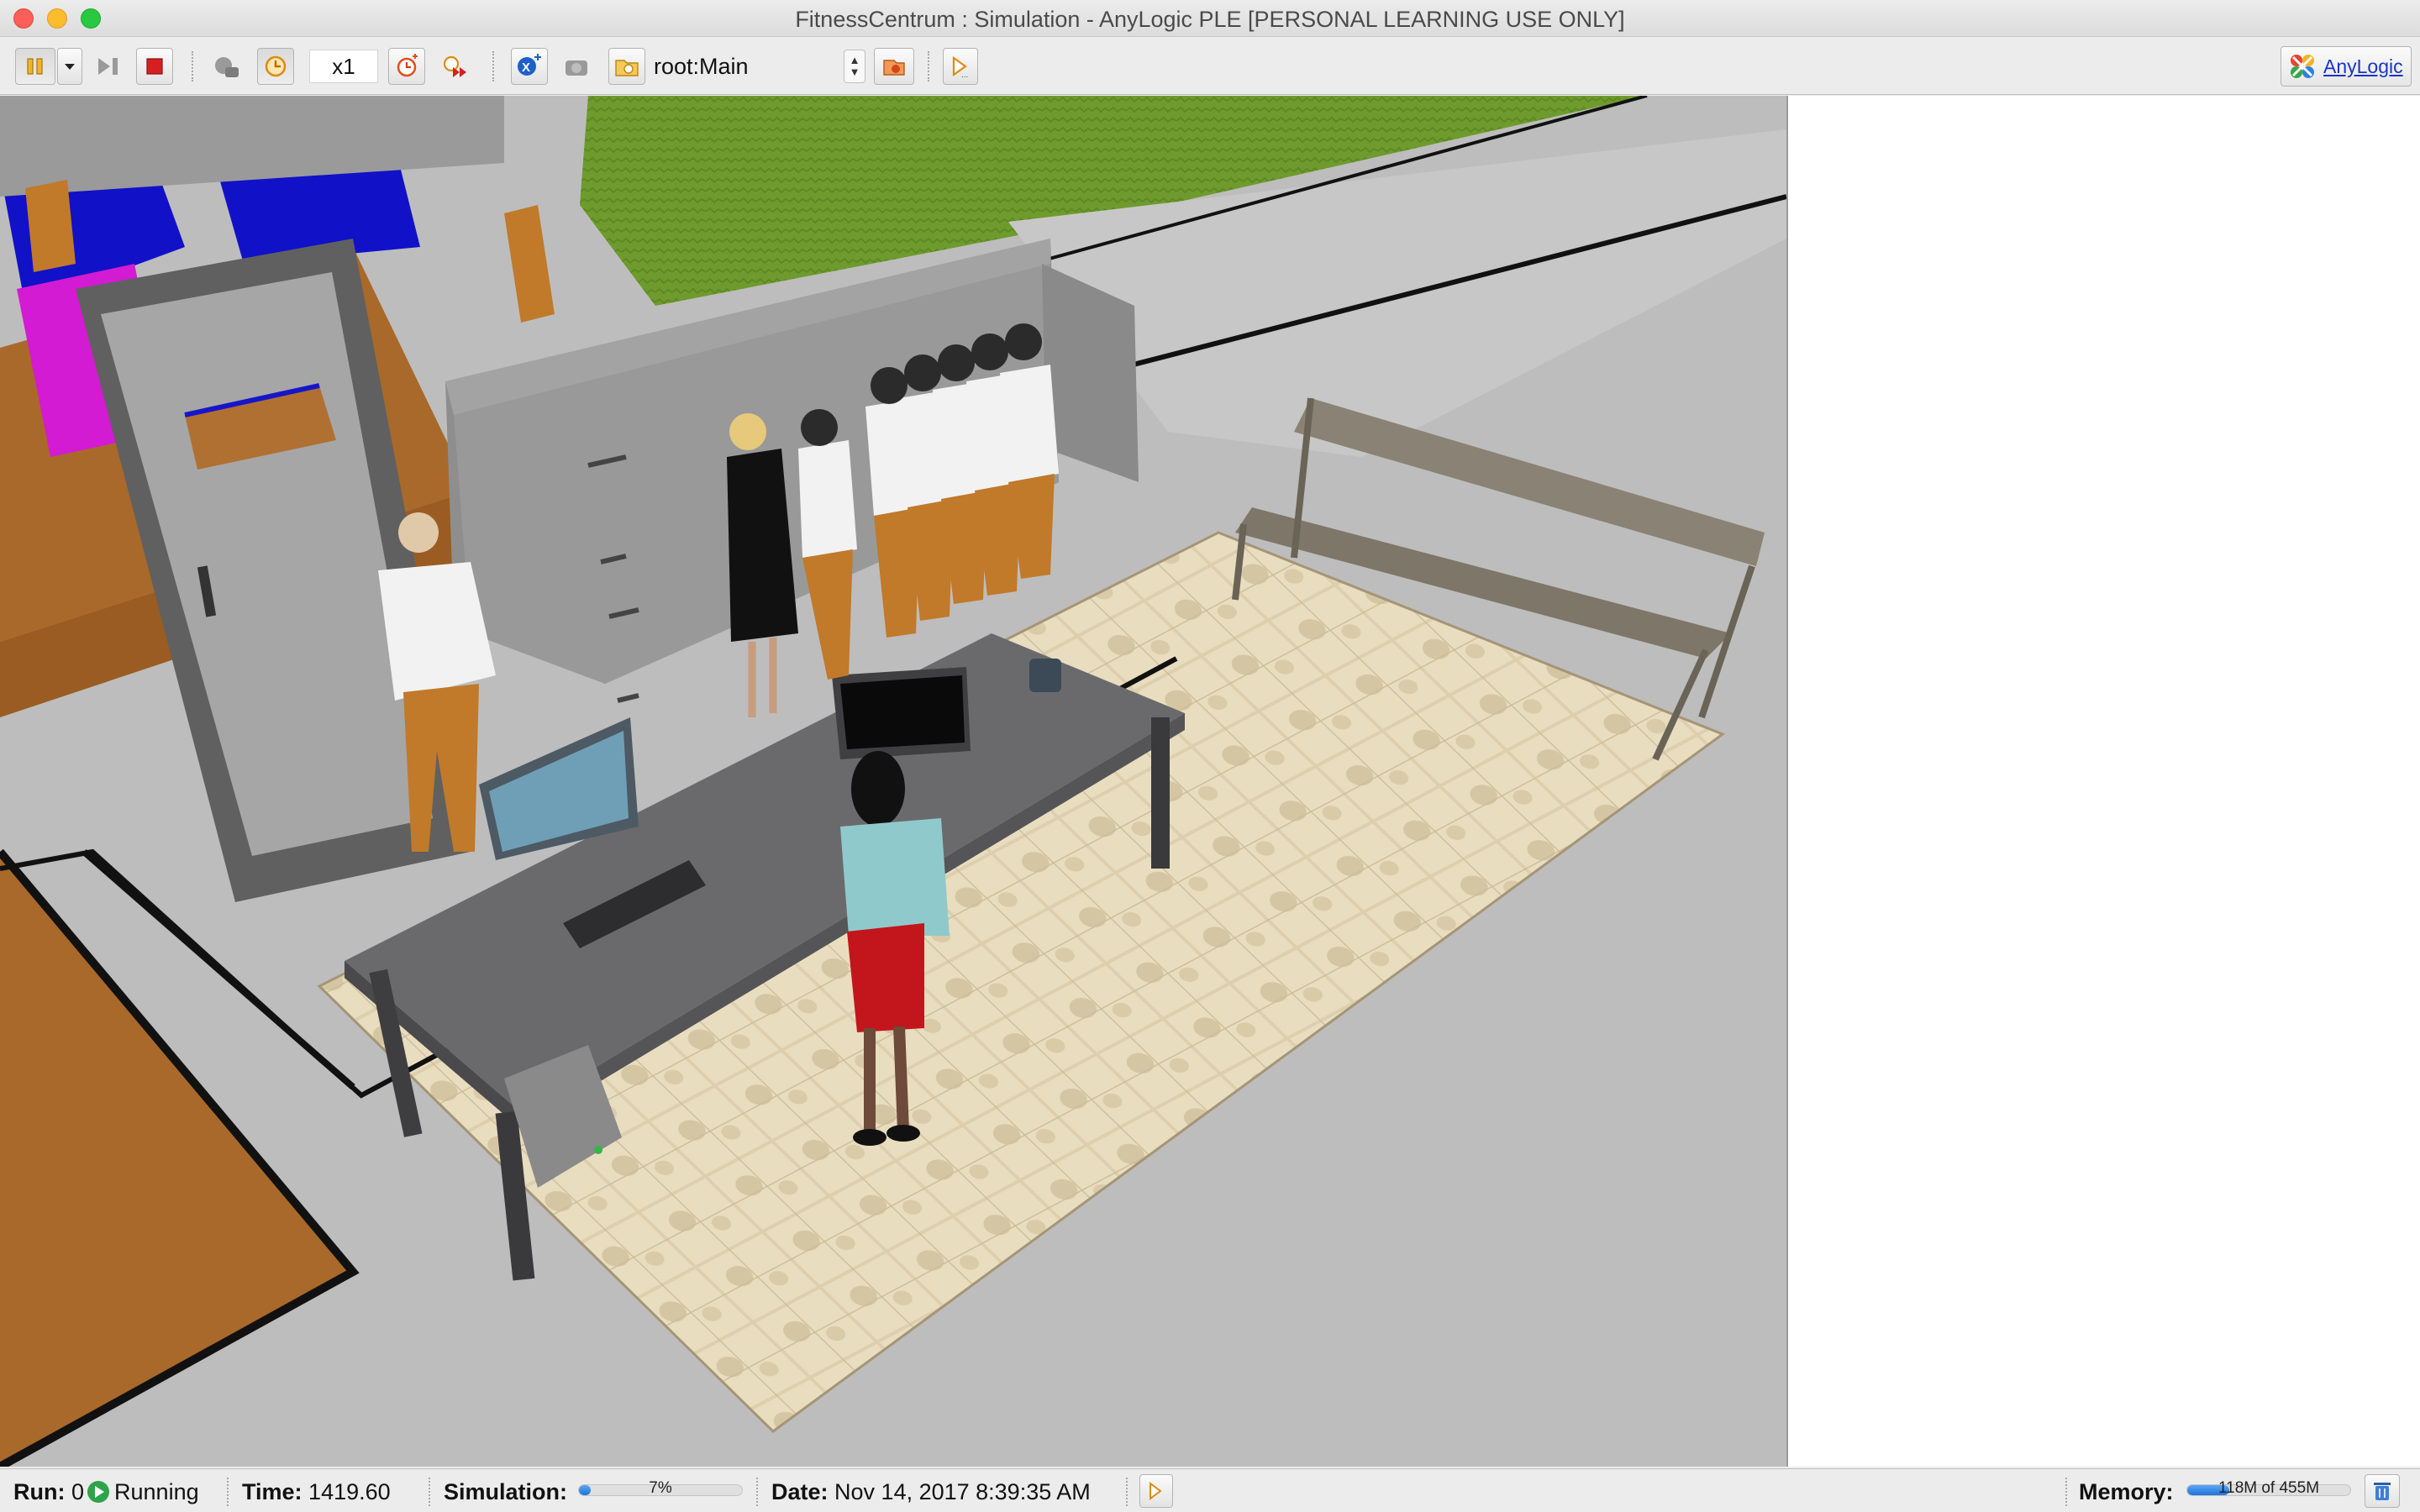  I want to click on slow-down-icon, so click(407, 65).